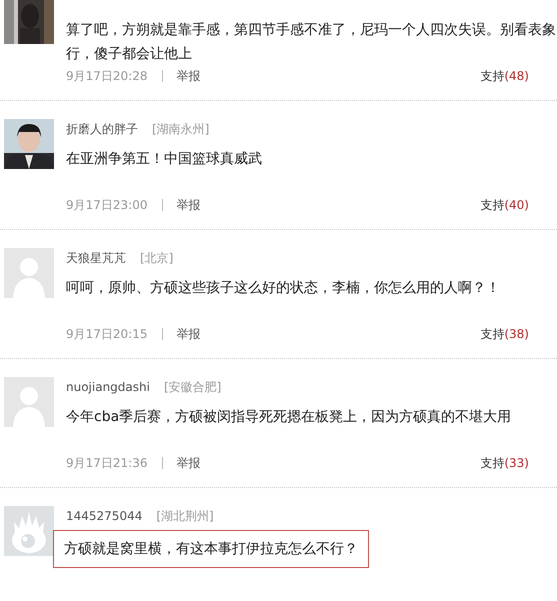 The height and width of the screenshot is (601, 557). Describe the element at coordinates (185, 516) in the screenshot. I see `location: [湖北荆州]` at that location.